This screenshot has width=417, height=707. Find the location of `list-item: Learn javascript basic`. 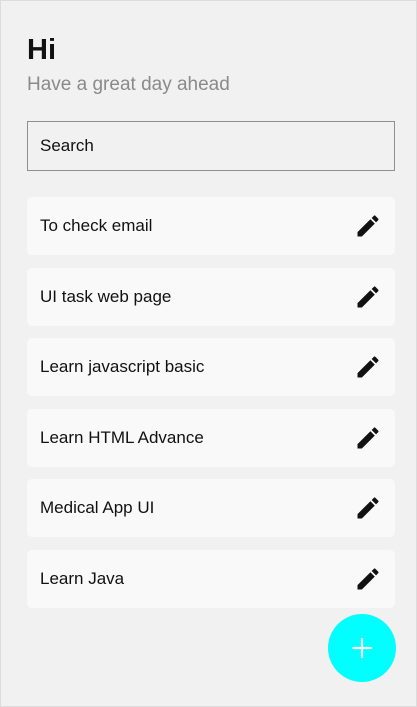

list-item: Learn javascript basic is located at coordinates (211, 367).